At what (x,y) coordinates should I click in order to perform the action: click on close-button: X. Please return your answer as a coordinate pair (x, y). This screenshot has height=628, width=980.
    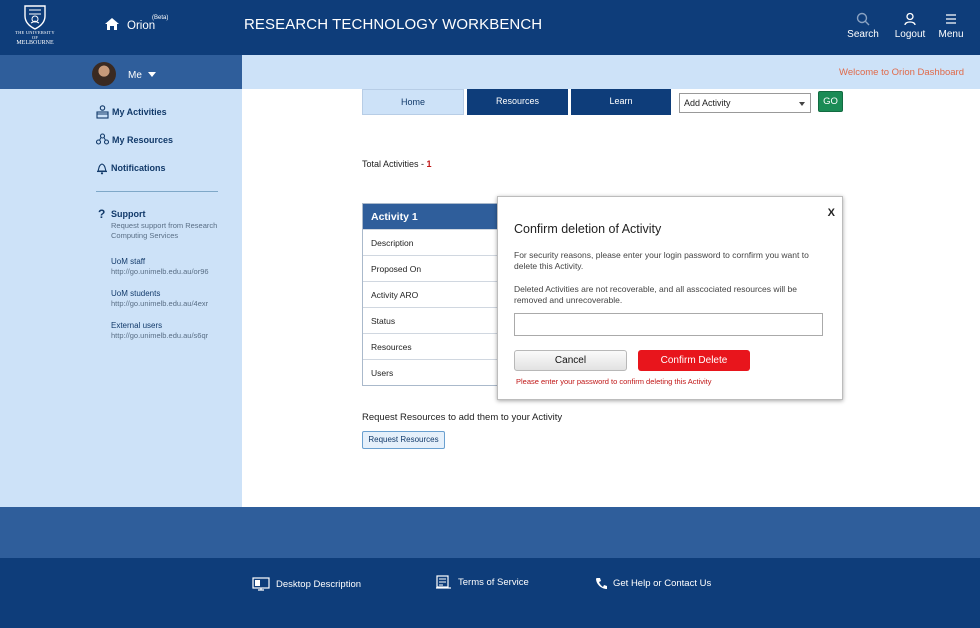
    Looking at the image, I should click on (831, 213).